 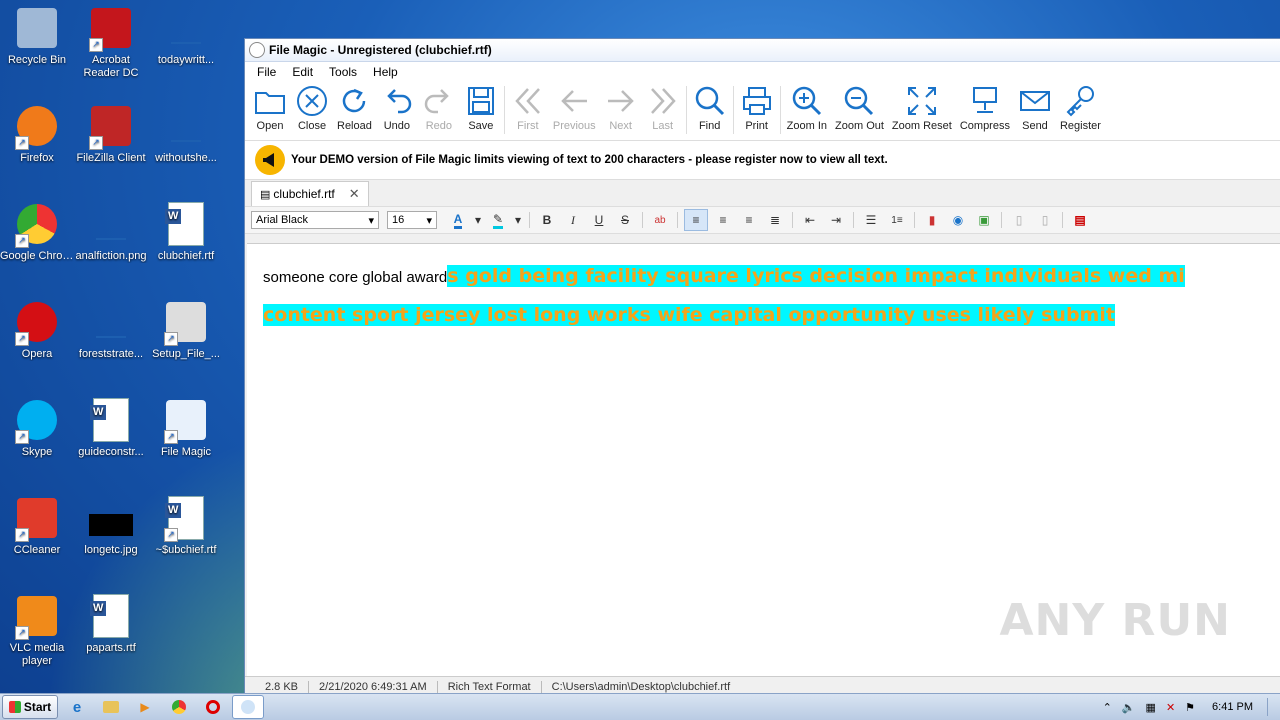 What do you see at coordinates (641, 687) in the screenshot?
I see `status-path: C:\Users\admin\Desktop\clubchief.rtf` at bounding box center [641, 687].